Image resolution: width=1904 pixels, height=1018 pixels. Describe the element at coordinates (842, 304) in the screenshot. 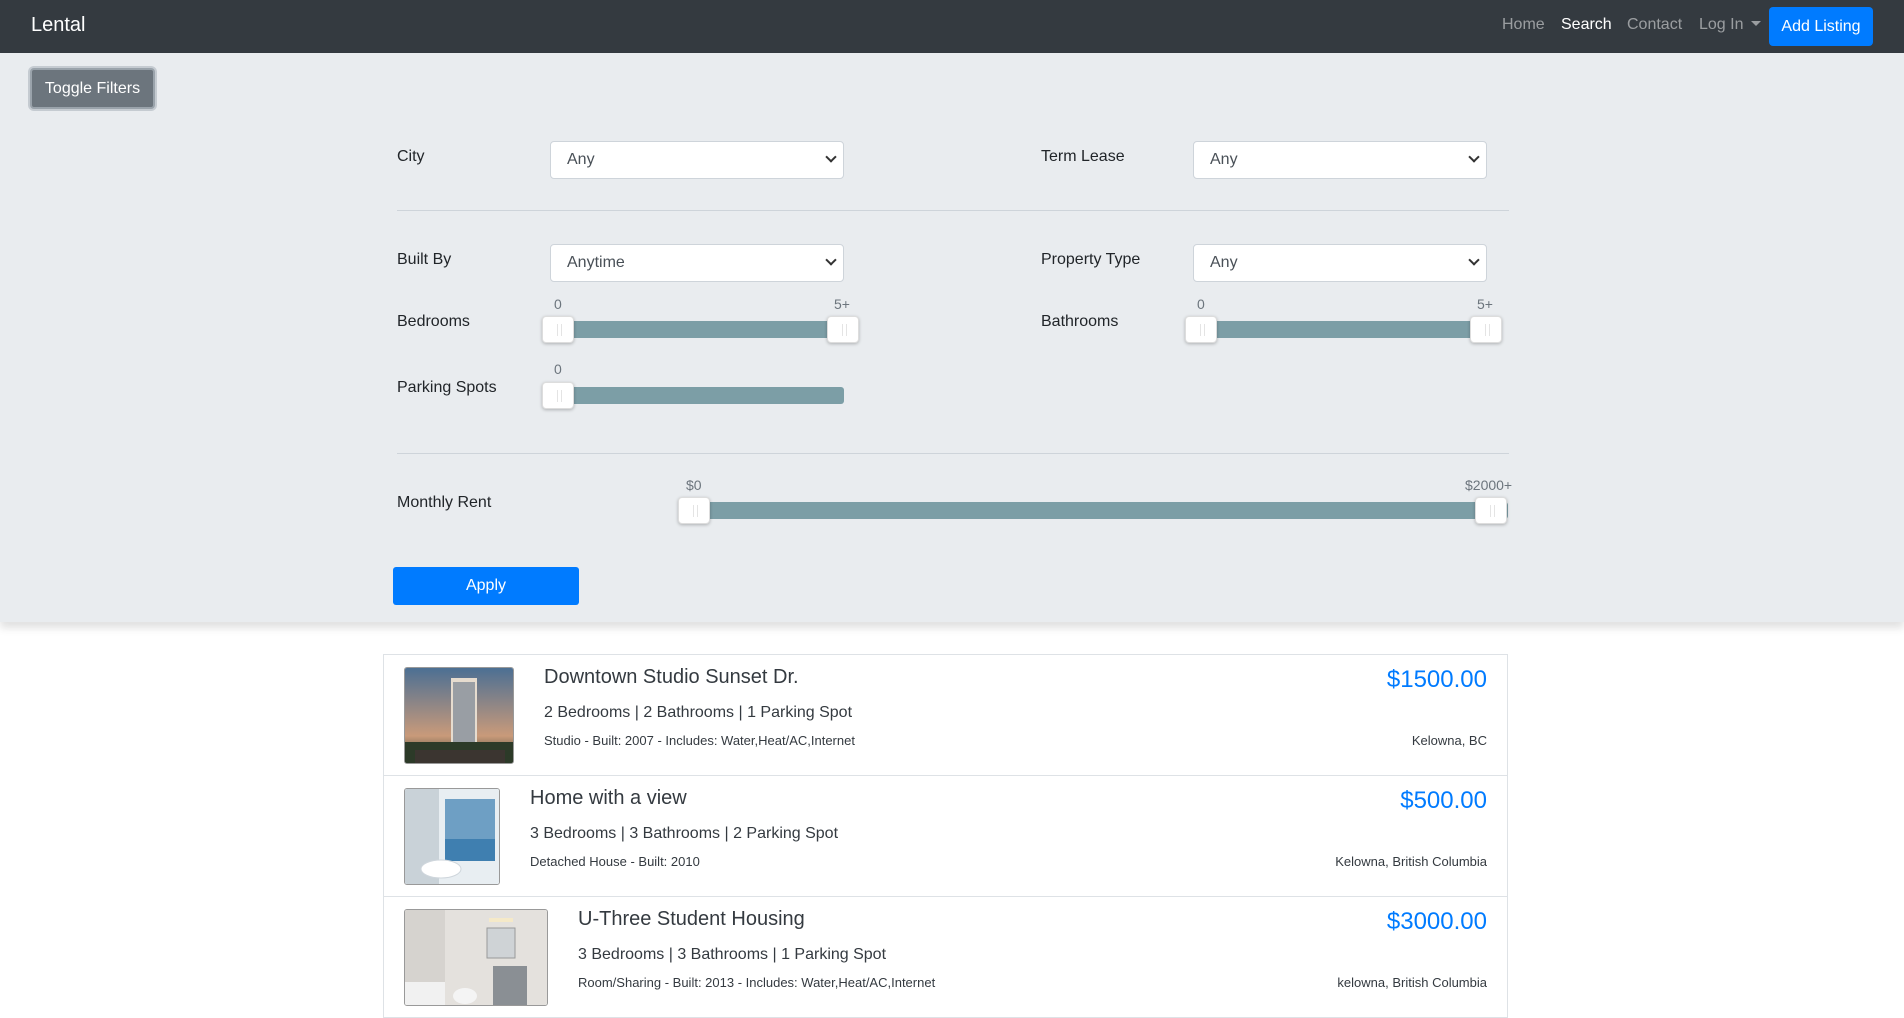

I see `bedrooms-max-tick: 5+` at that location.